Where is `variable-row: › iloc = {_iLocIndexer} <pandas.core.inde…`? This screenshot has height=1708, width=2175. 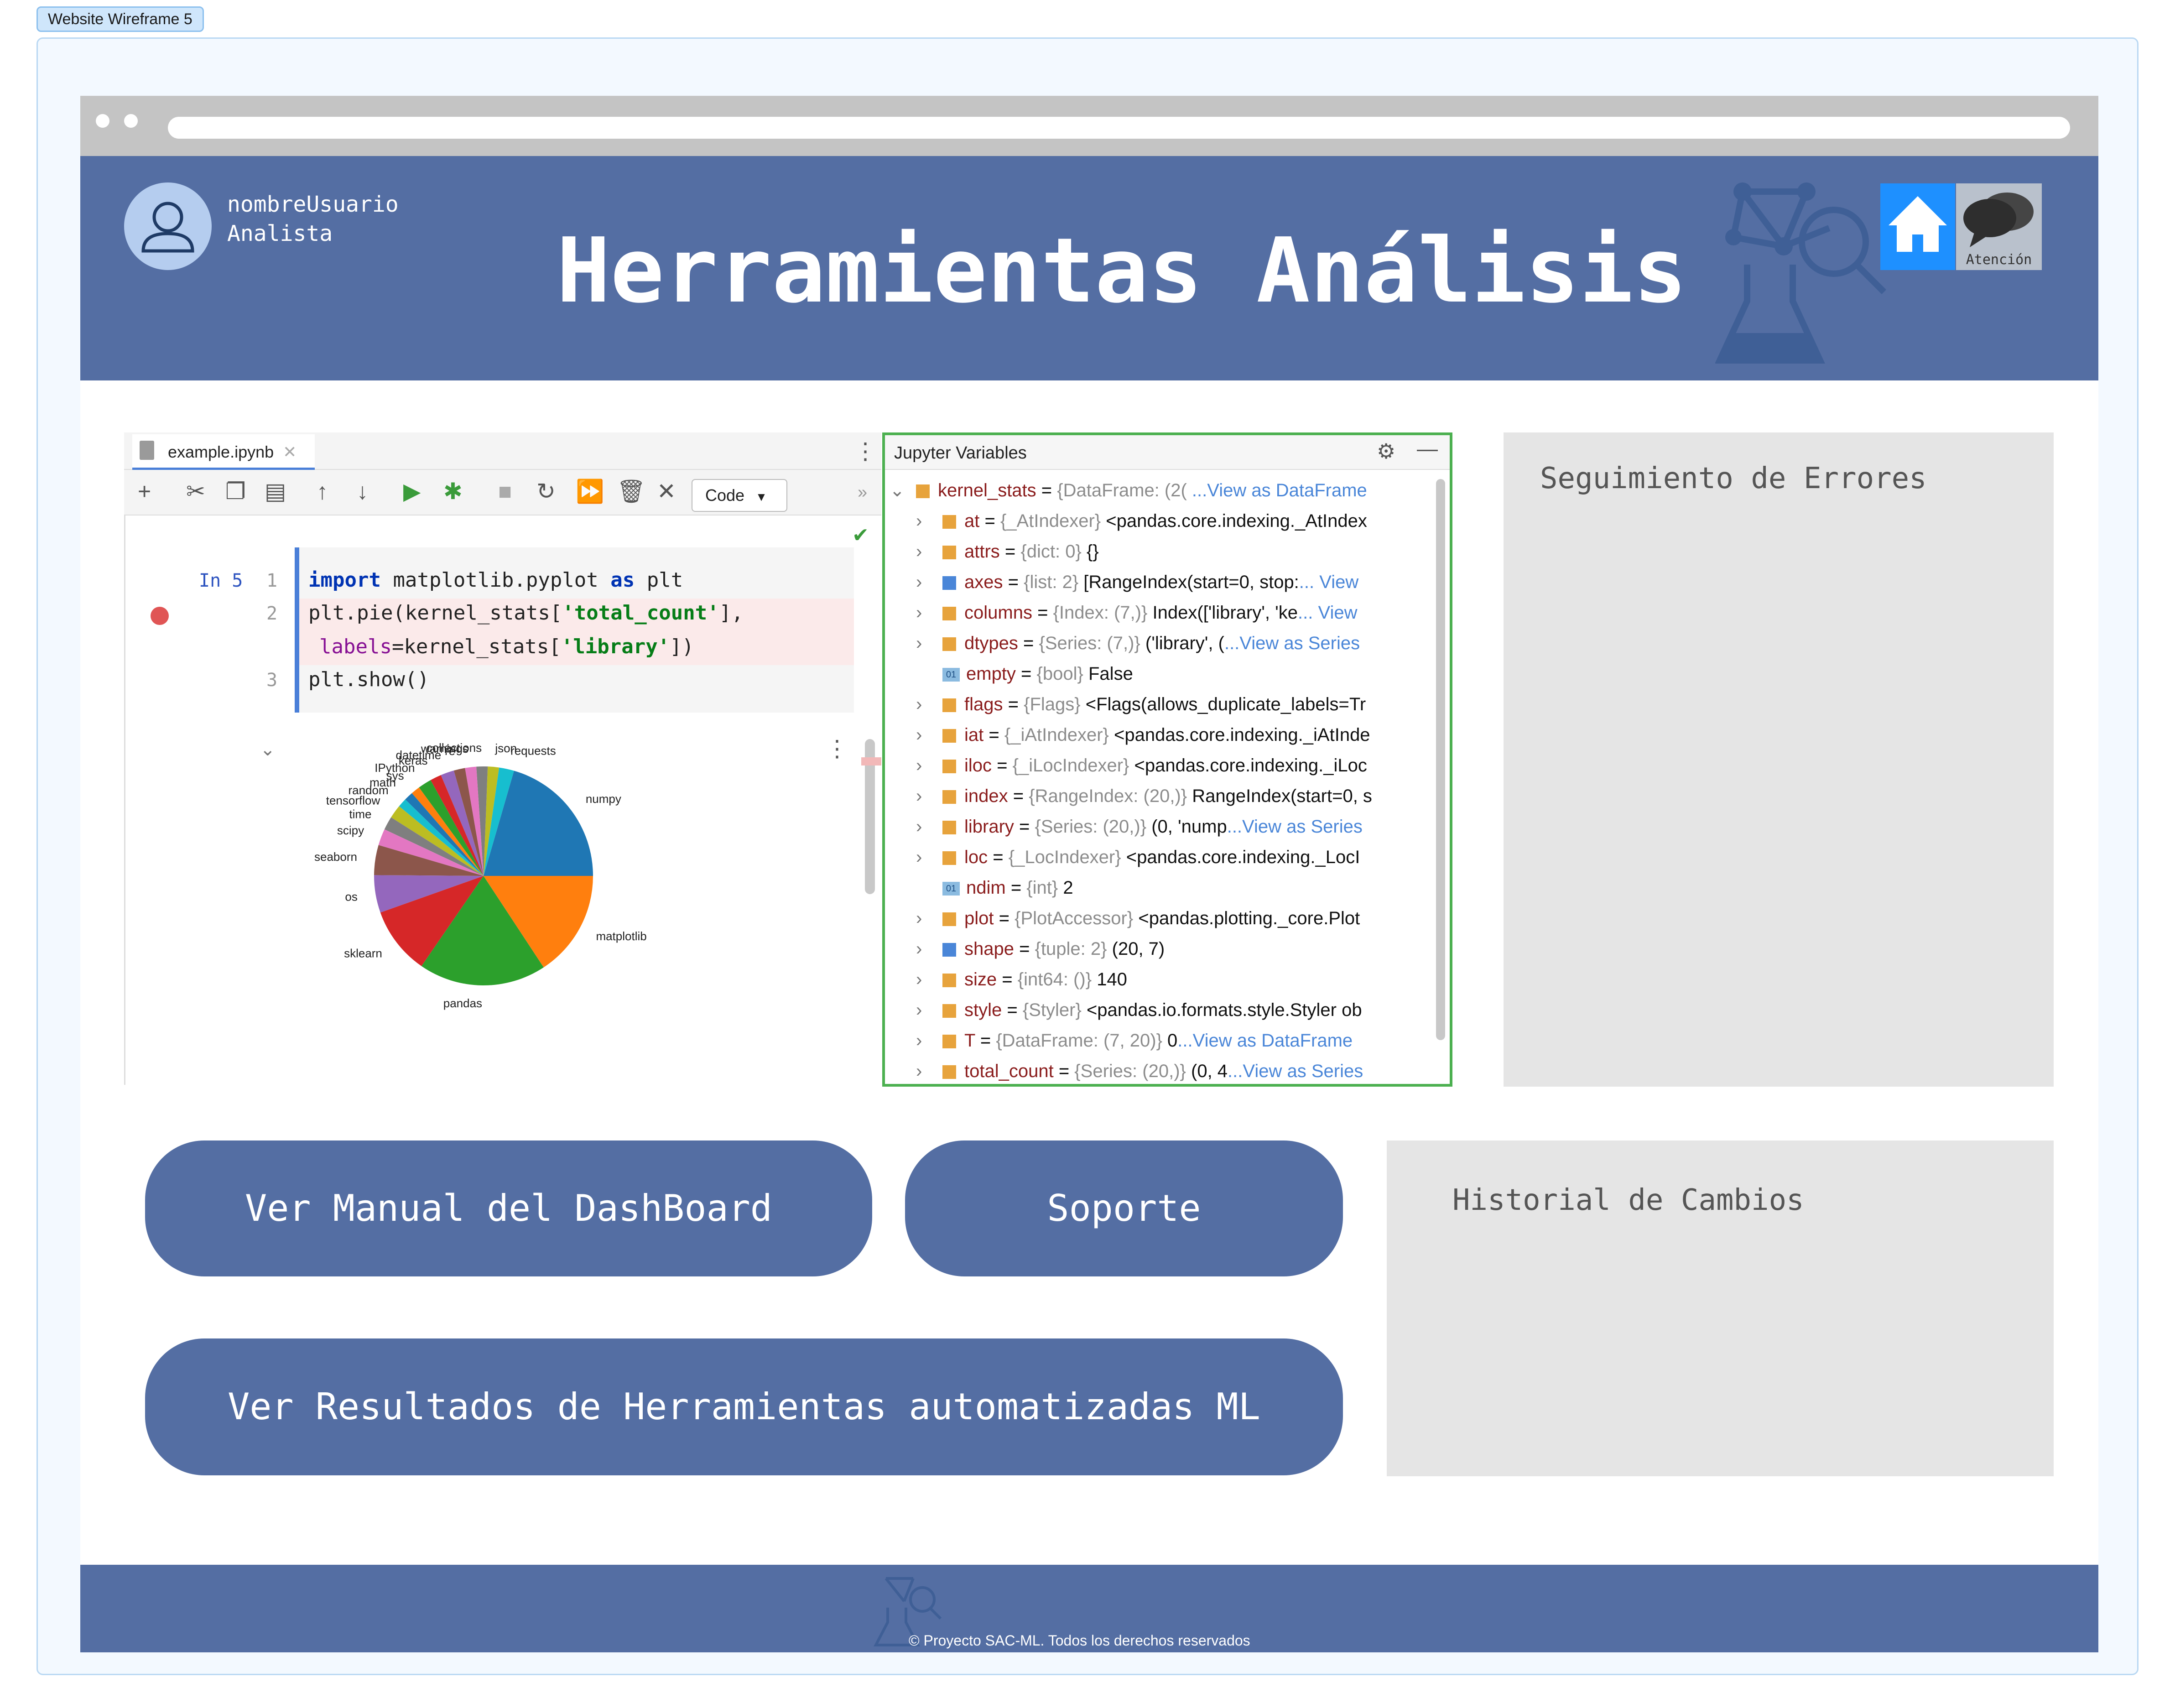
variable-row: › iloc = {_iLocIndexer} <pandas.core.inde… is located at coordinates (1140, 765).